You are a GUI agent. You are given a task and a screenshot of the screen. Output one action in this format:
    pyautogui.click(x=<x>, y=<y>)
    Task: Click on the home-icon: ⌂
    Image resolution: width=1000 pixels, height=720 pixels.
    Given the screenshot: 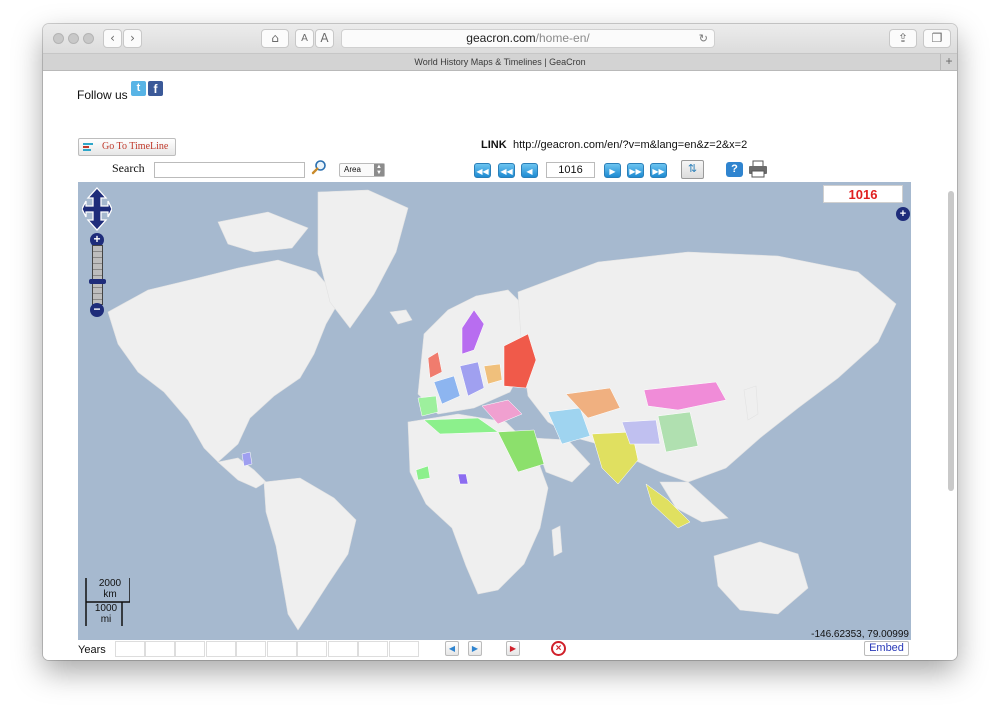 What is the action you would take?
    pyautogui.click(x=275, y=38)
    